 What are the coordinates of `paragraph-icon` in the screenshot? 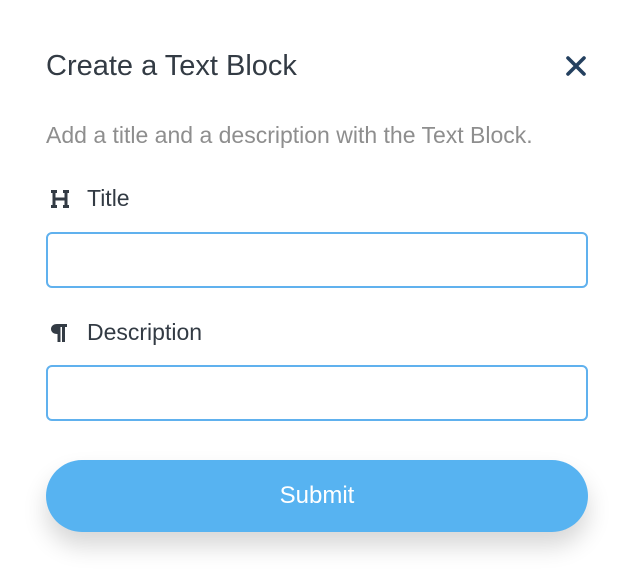 It's located at (61, 333).